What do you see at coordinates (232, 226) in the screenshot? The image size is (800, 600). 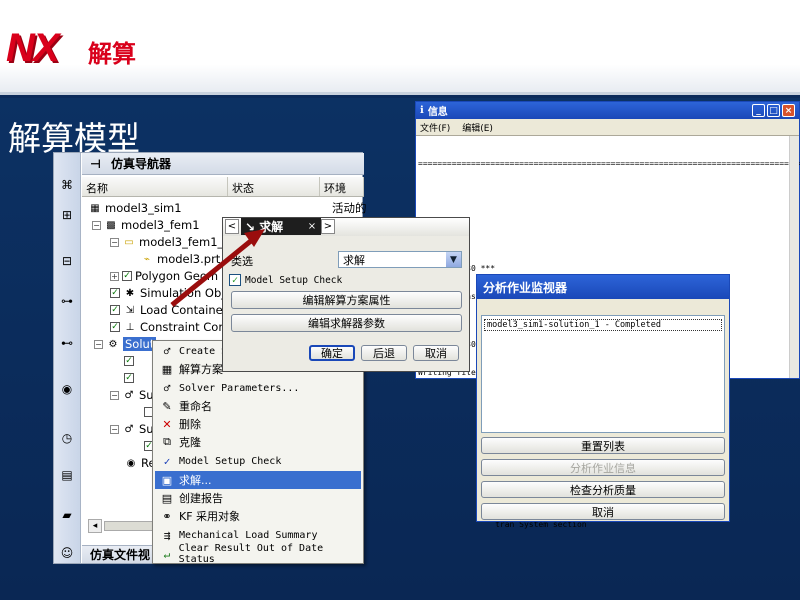 I see `previous-arrow-icon: <` at bounding box center [232, 226].